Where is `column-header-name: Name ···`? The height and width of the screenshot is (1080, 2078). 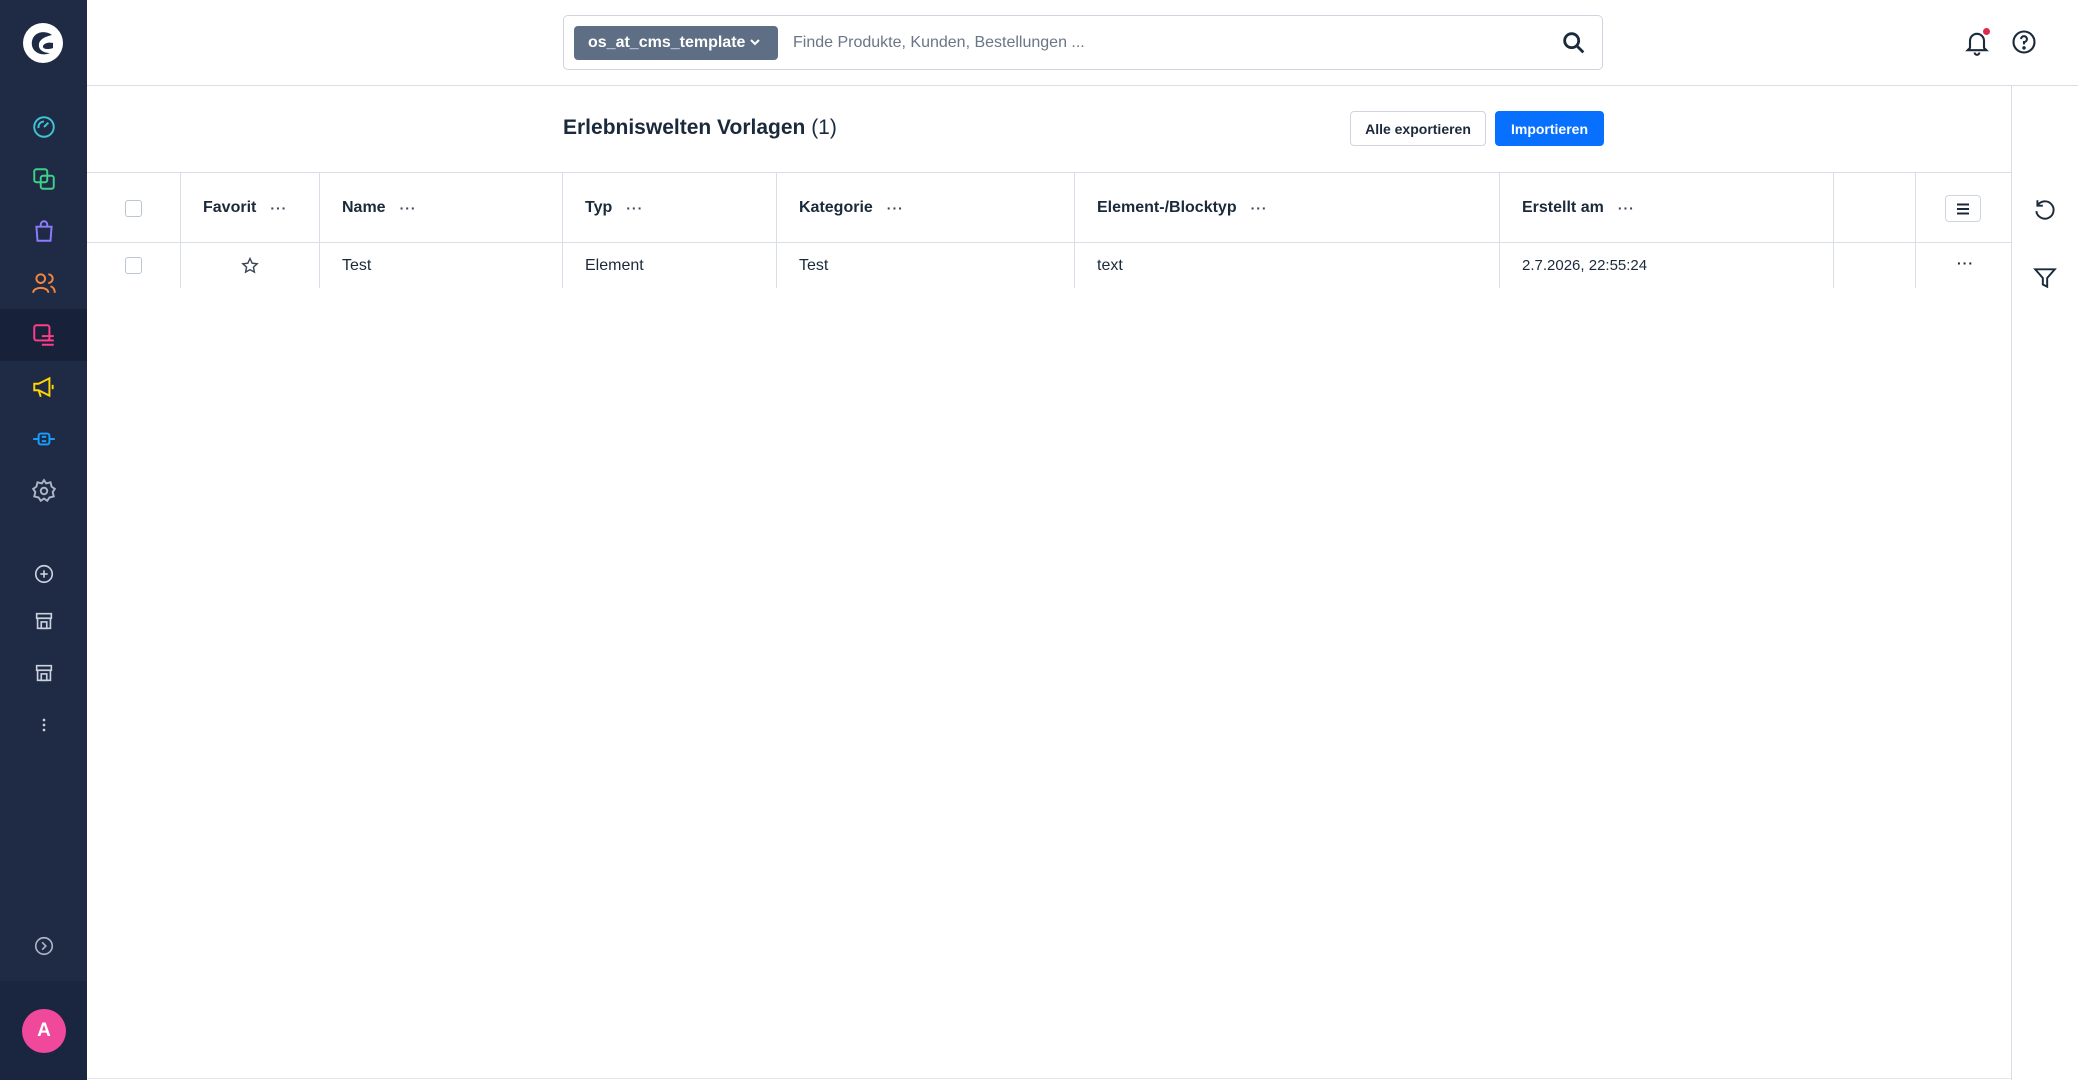 column-header-name: Name ··· is located at coordinates (379, 208).